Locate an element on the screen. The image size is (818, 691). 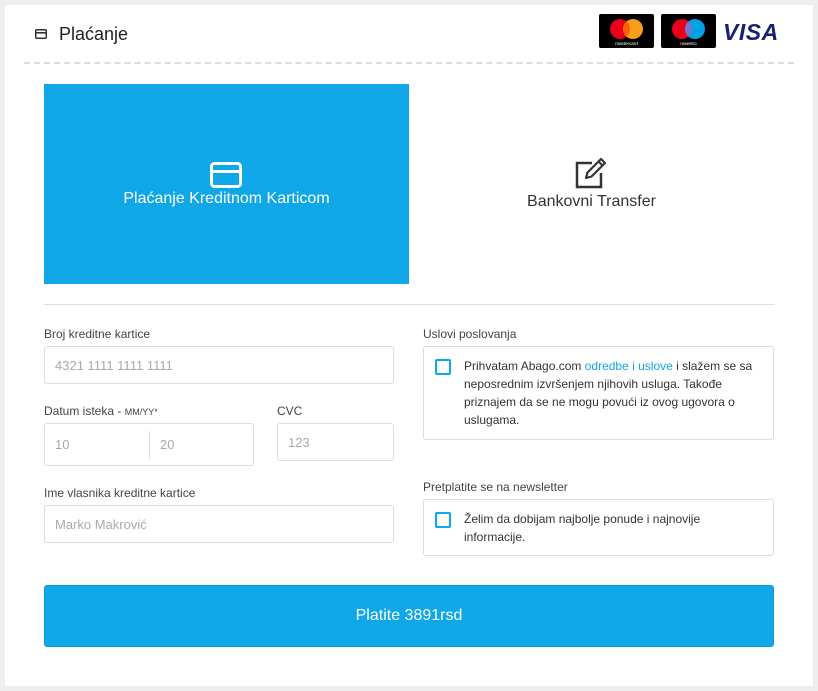
edit-icon is located at coordinates (591, 173).